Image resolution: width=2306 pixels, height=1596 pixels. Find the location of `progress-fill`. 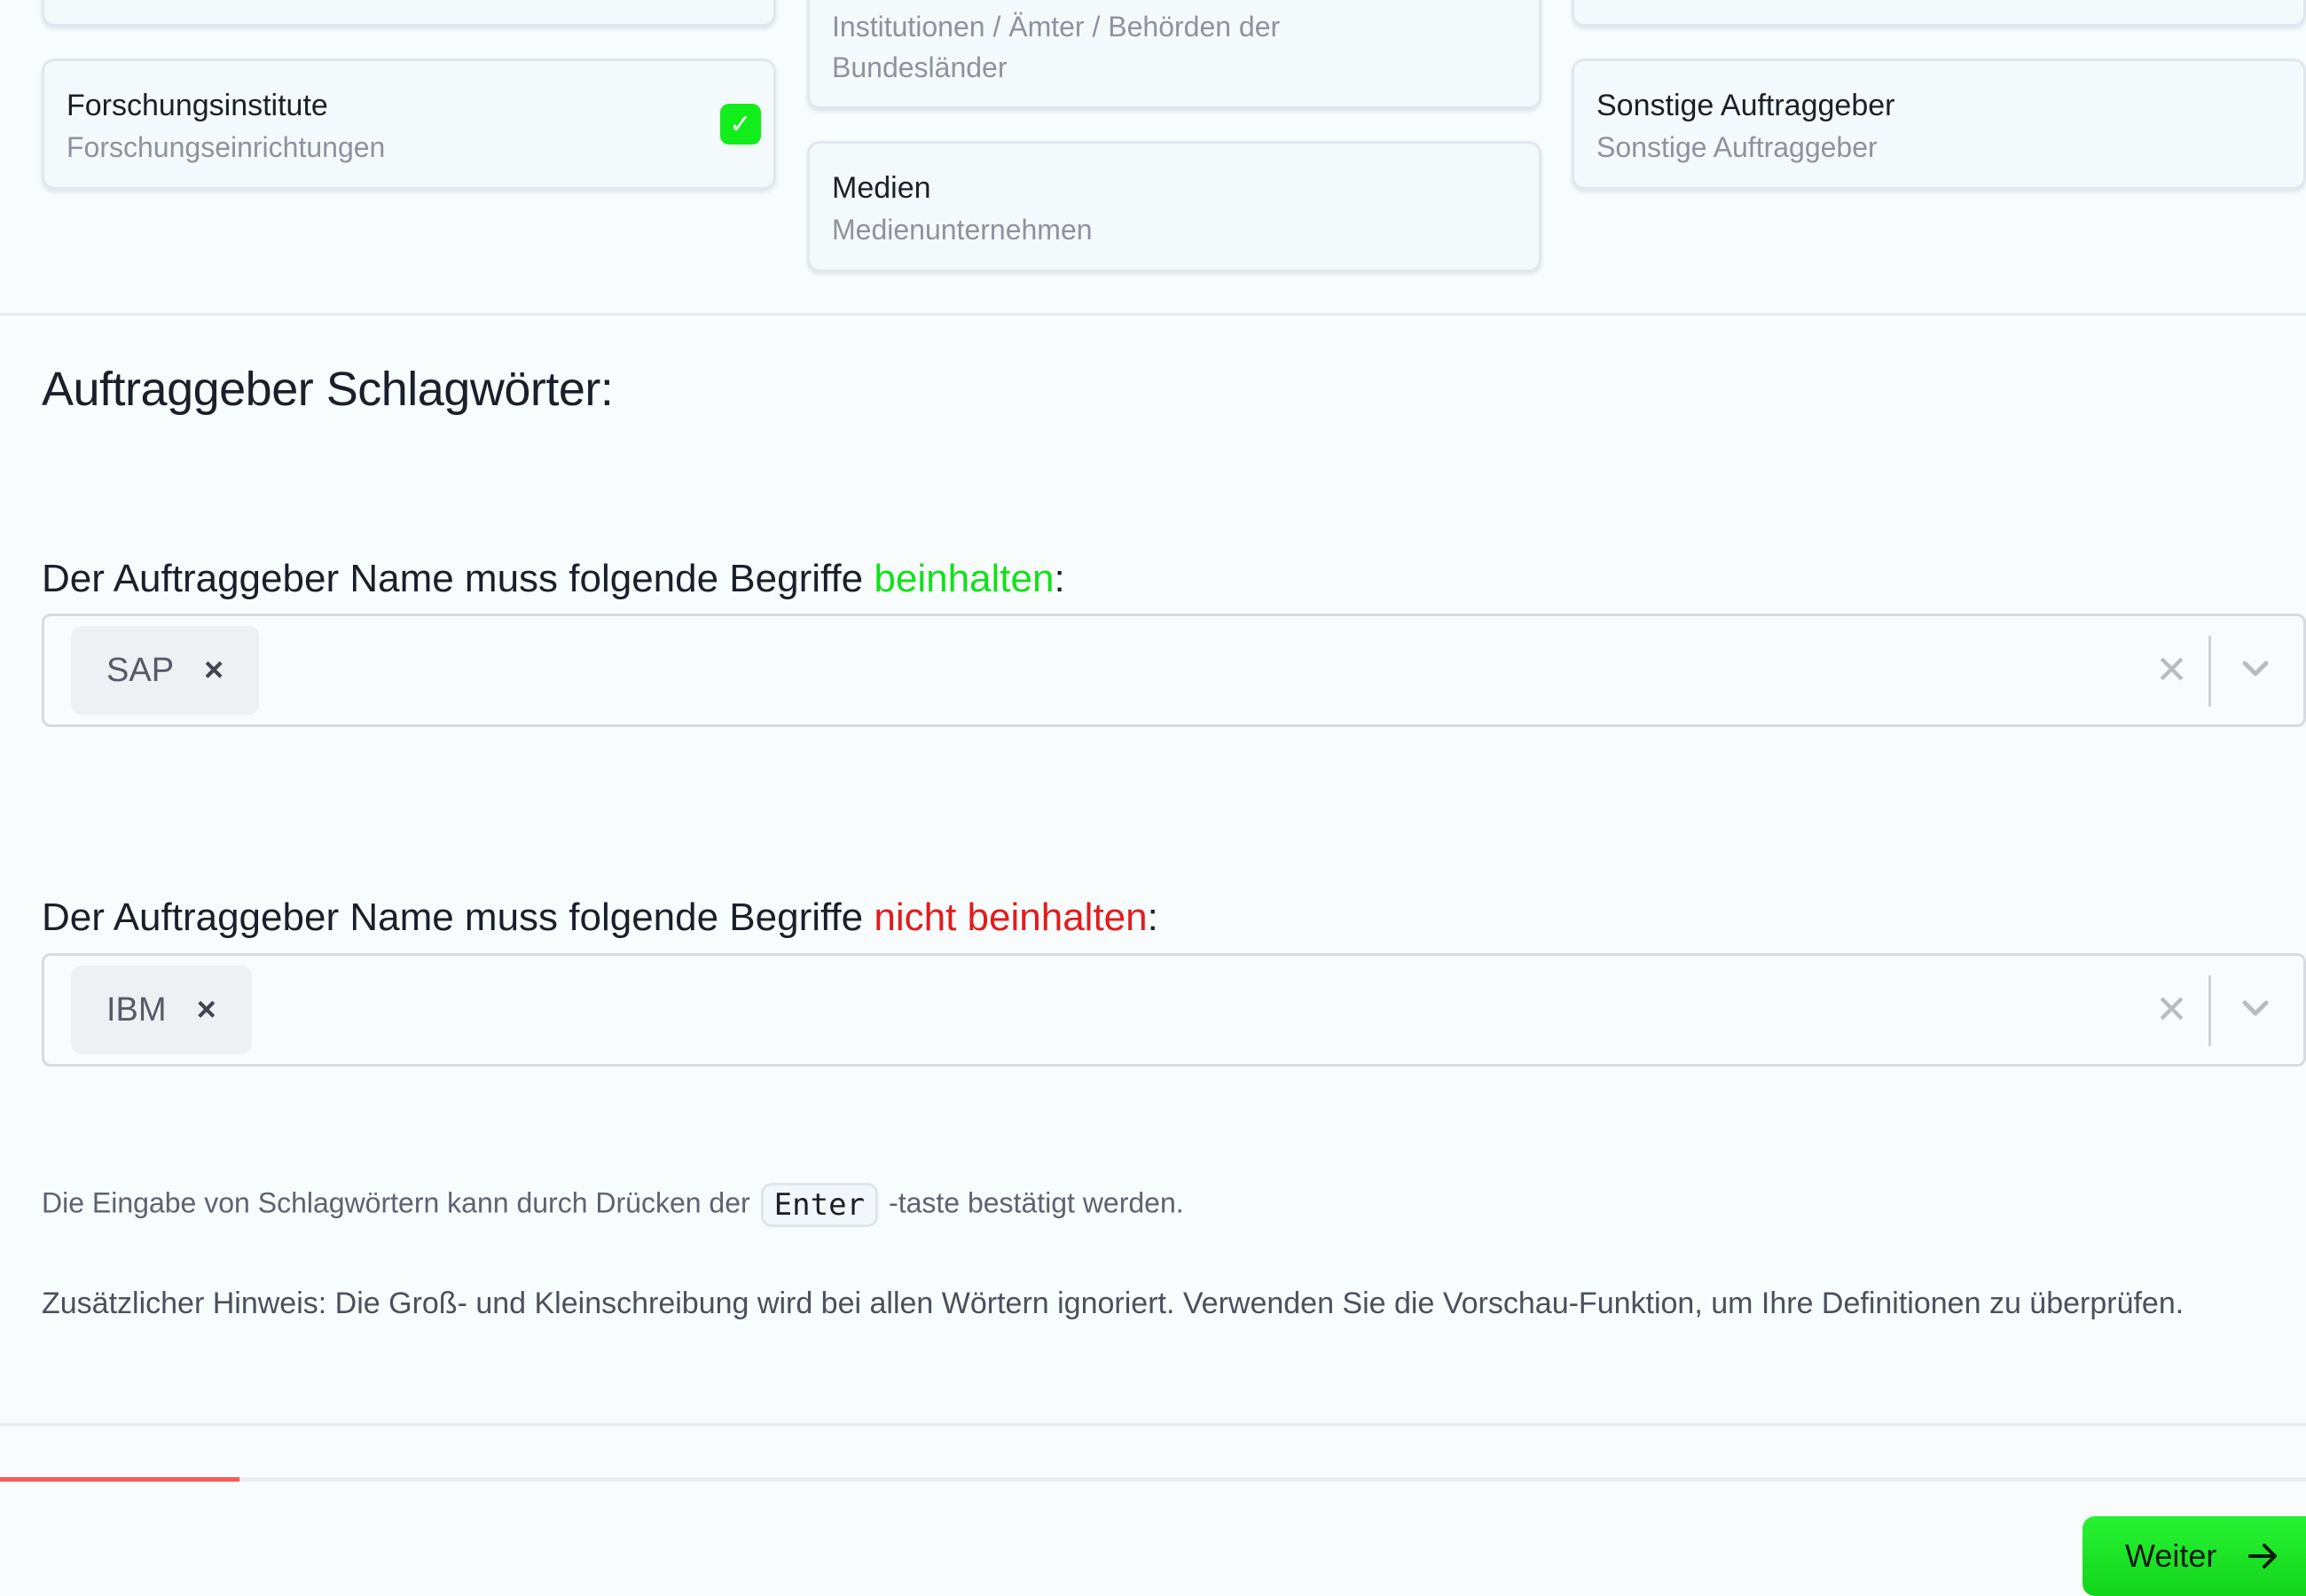

progress-fill is located at coordinates (120, 1479).